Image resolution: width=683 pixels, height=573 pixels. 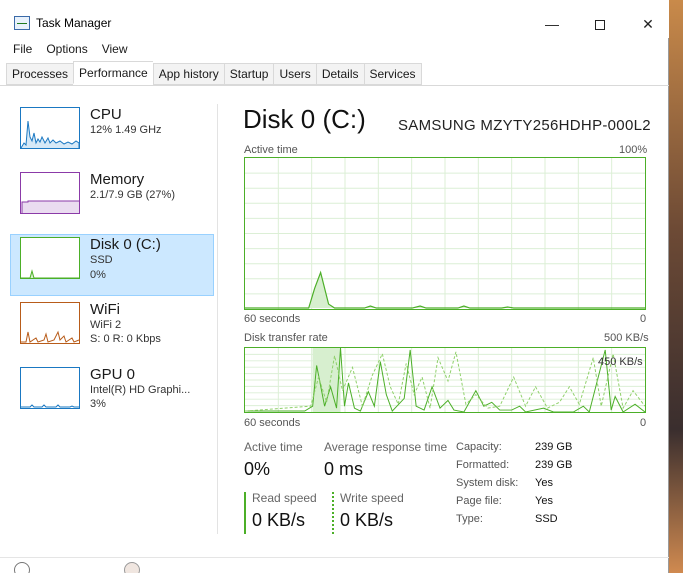 I want to click on page-file-value: Yes, so click(x=544, y=501).